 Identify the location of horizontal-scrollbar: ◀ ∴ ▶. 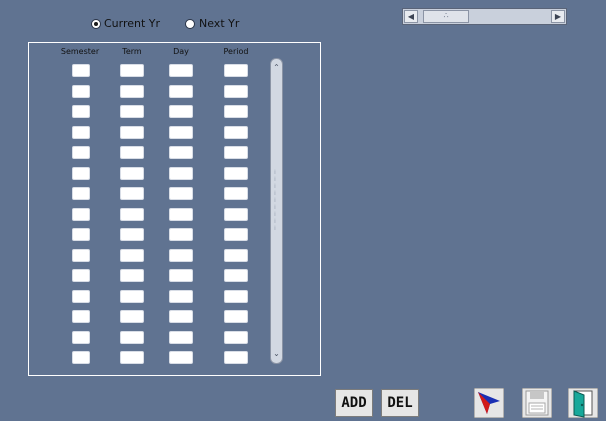
(484, 16).